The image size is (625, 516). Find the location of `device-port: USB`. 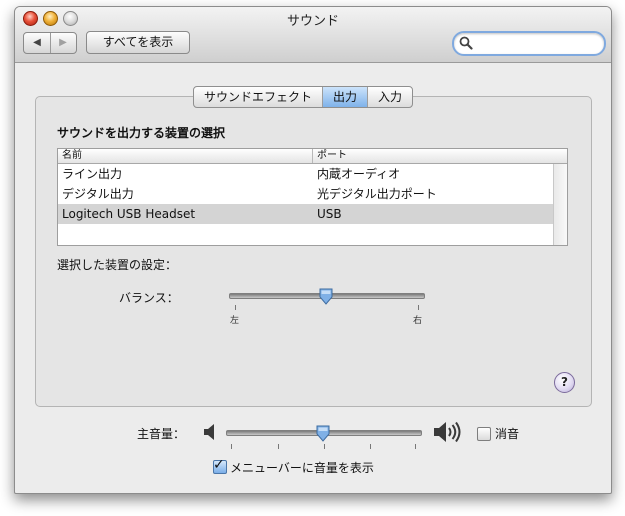

device-port: USB is located at coordinates (329, 214).